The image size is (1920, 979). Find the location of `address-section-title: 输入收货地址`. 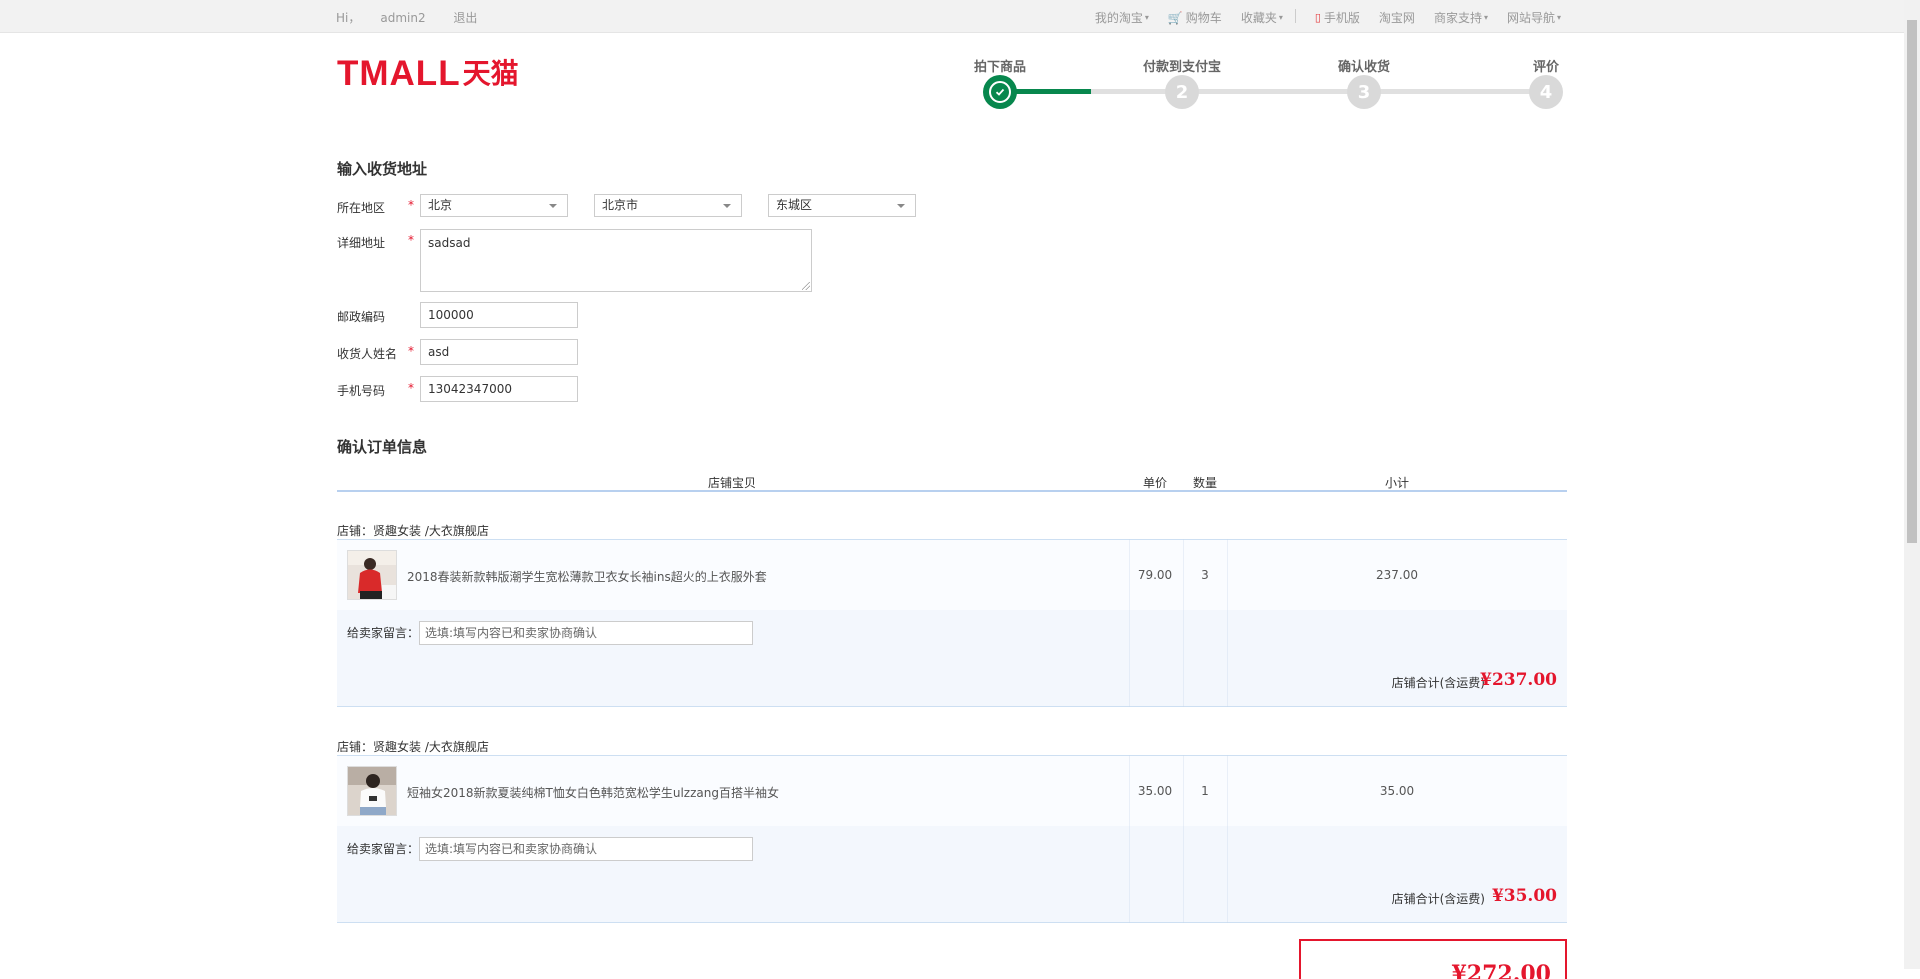

address-section-title: 输入收货地址 is located at coordinates (382, 169).